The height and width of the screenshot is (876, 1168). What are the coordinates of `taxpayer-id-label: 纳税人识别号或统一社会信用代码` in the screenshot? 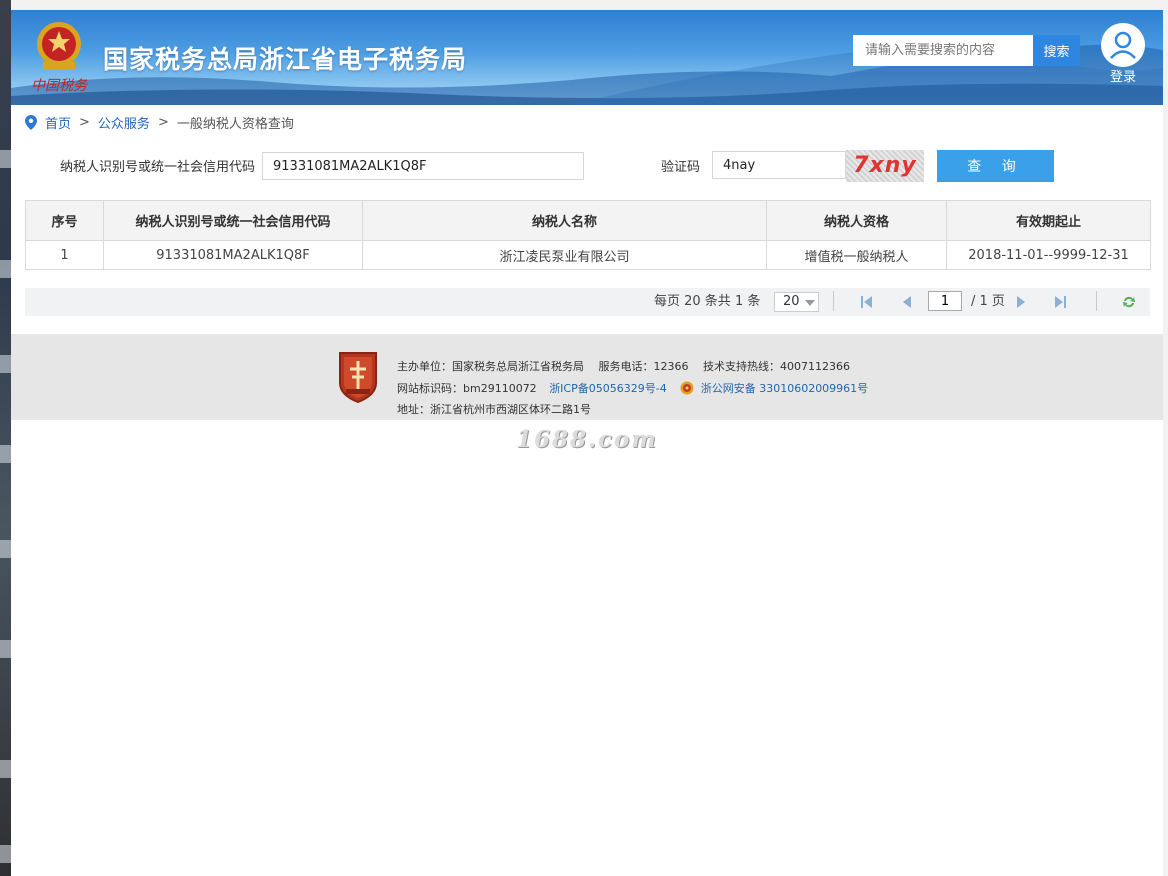 It's located at (158, 167).